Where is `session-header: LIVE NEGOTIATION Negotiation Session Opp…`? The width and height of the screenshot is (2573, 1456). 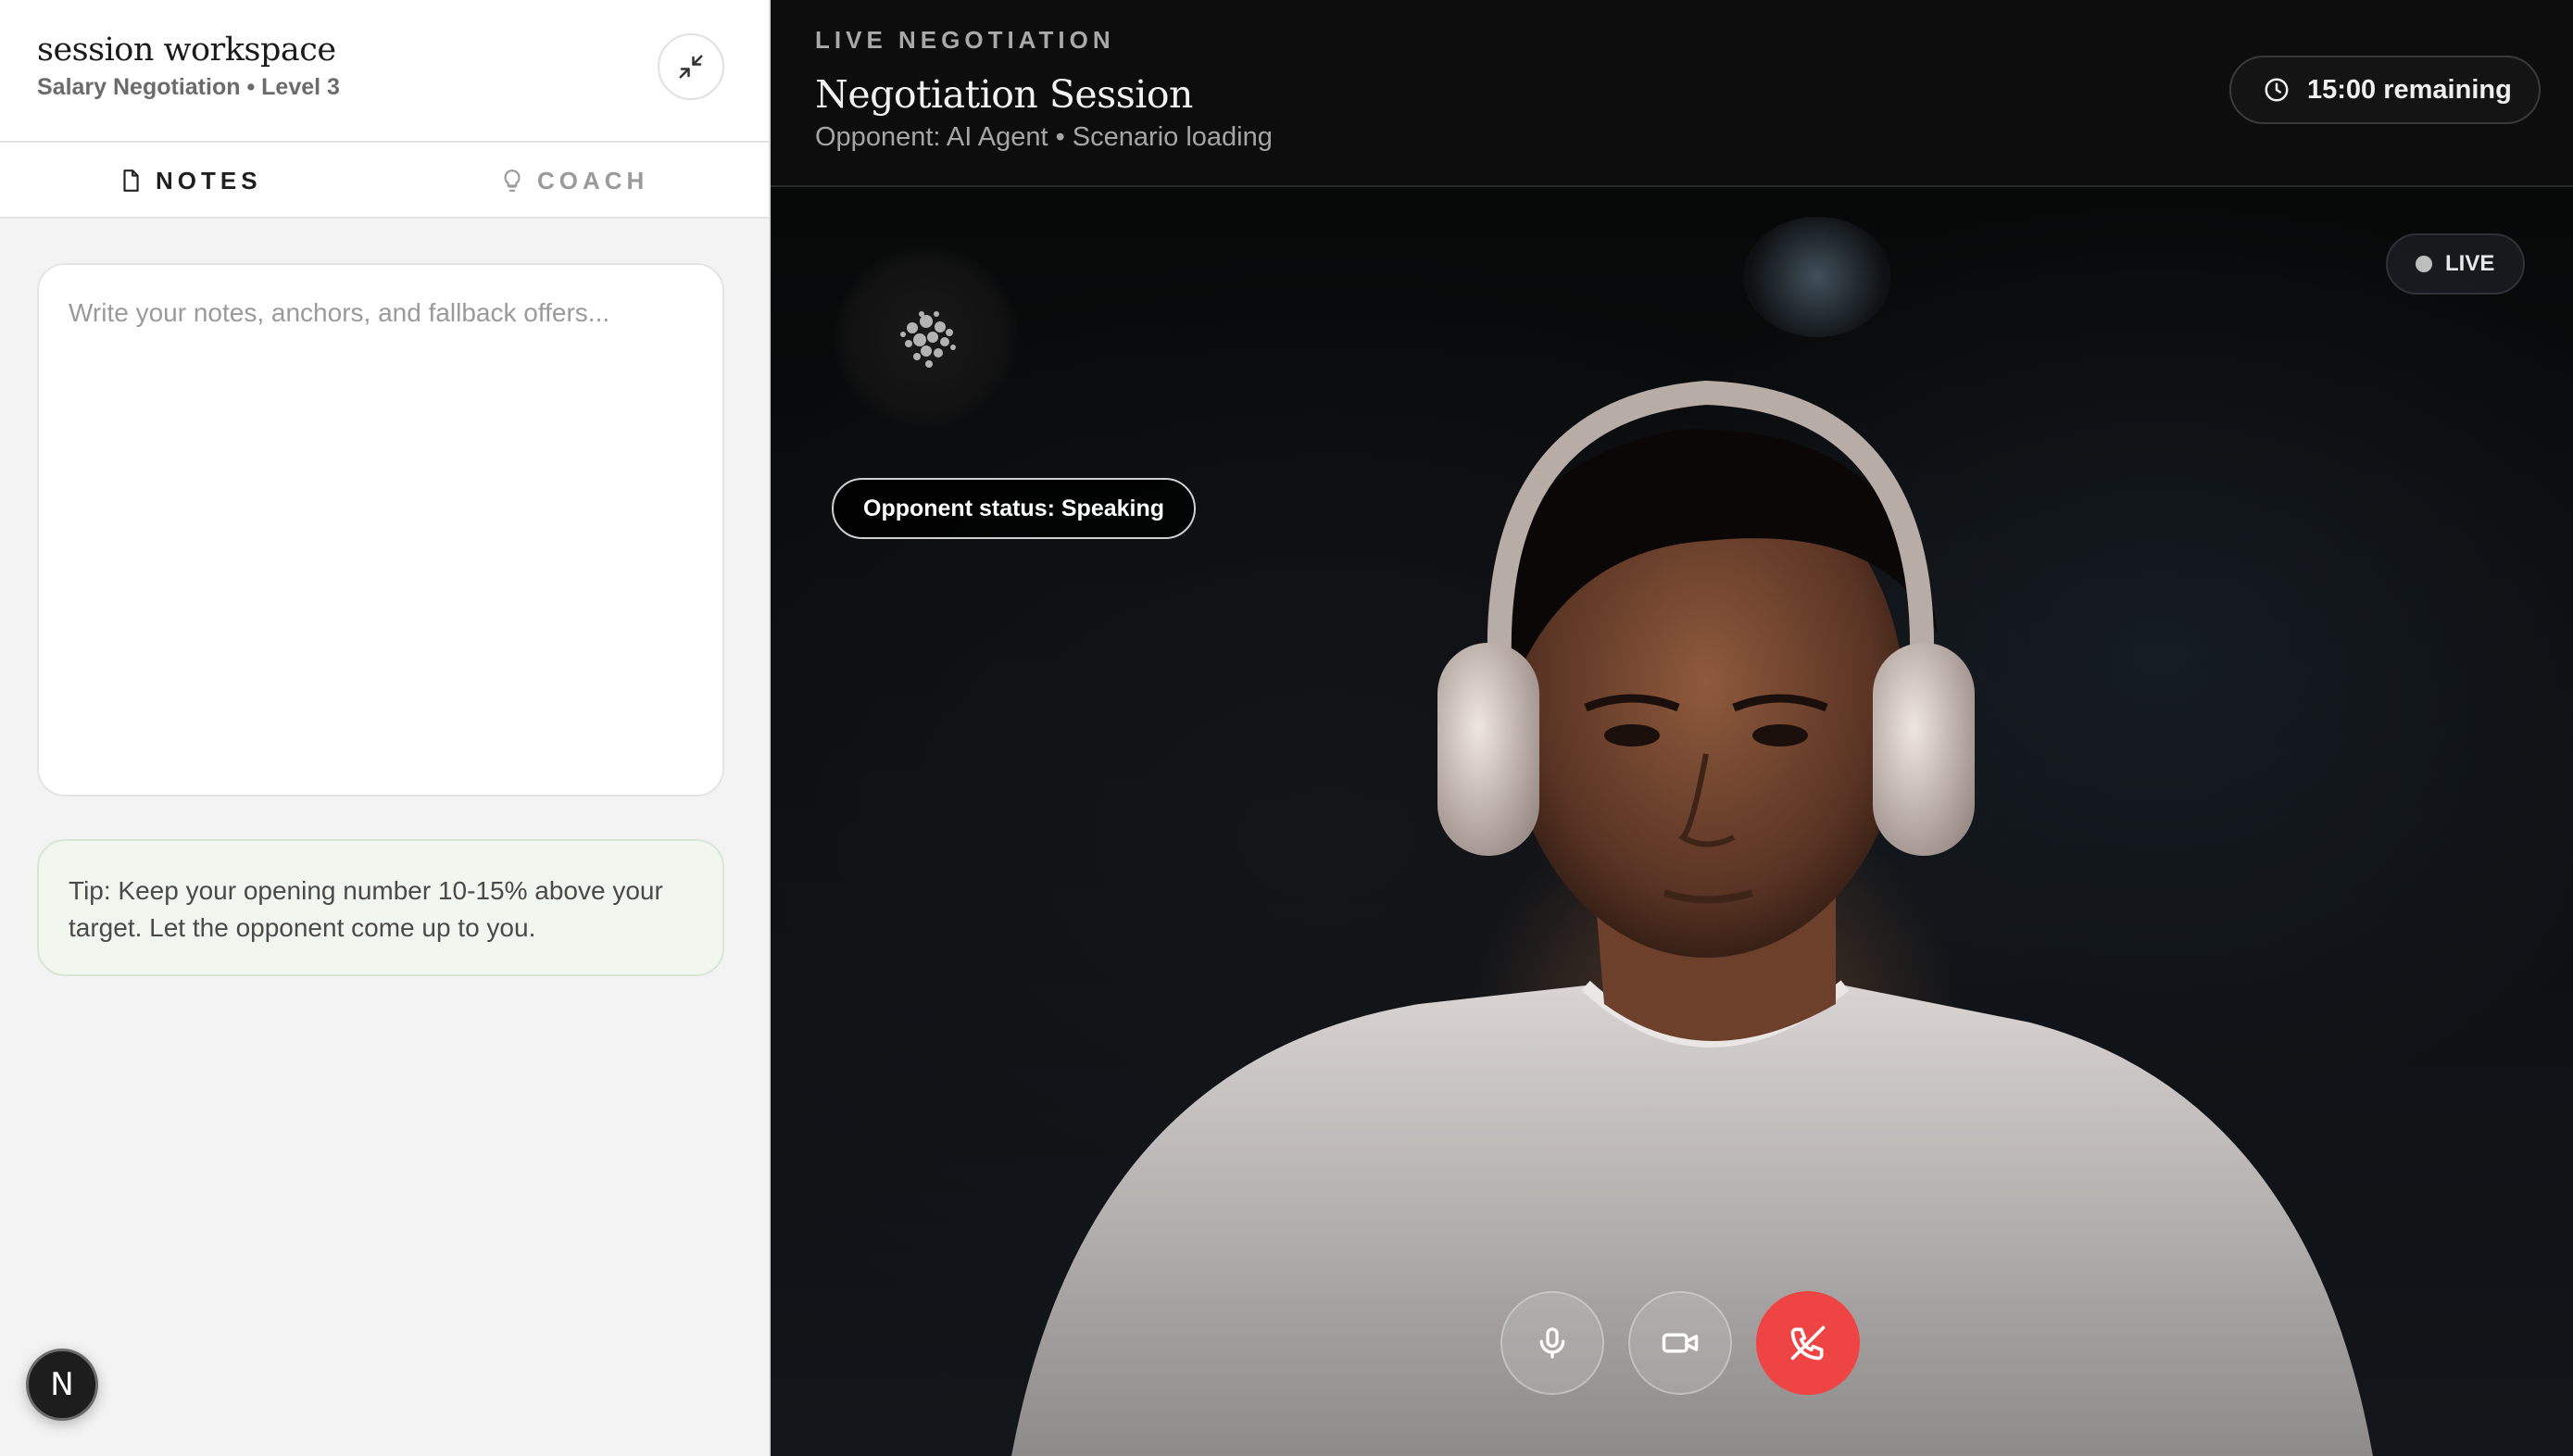 session-header: LIVE NEGOTIATION Negotiation Session Opp… is located at coordinates (1672, 93).